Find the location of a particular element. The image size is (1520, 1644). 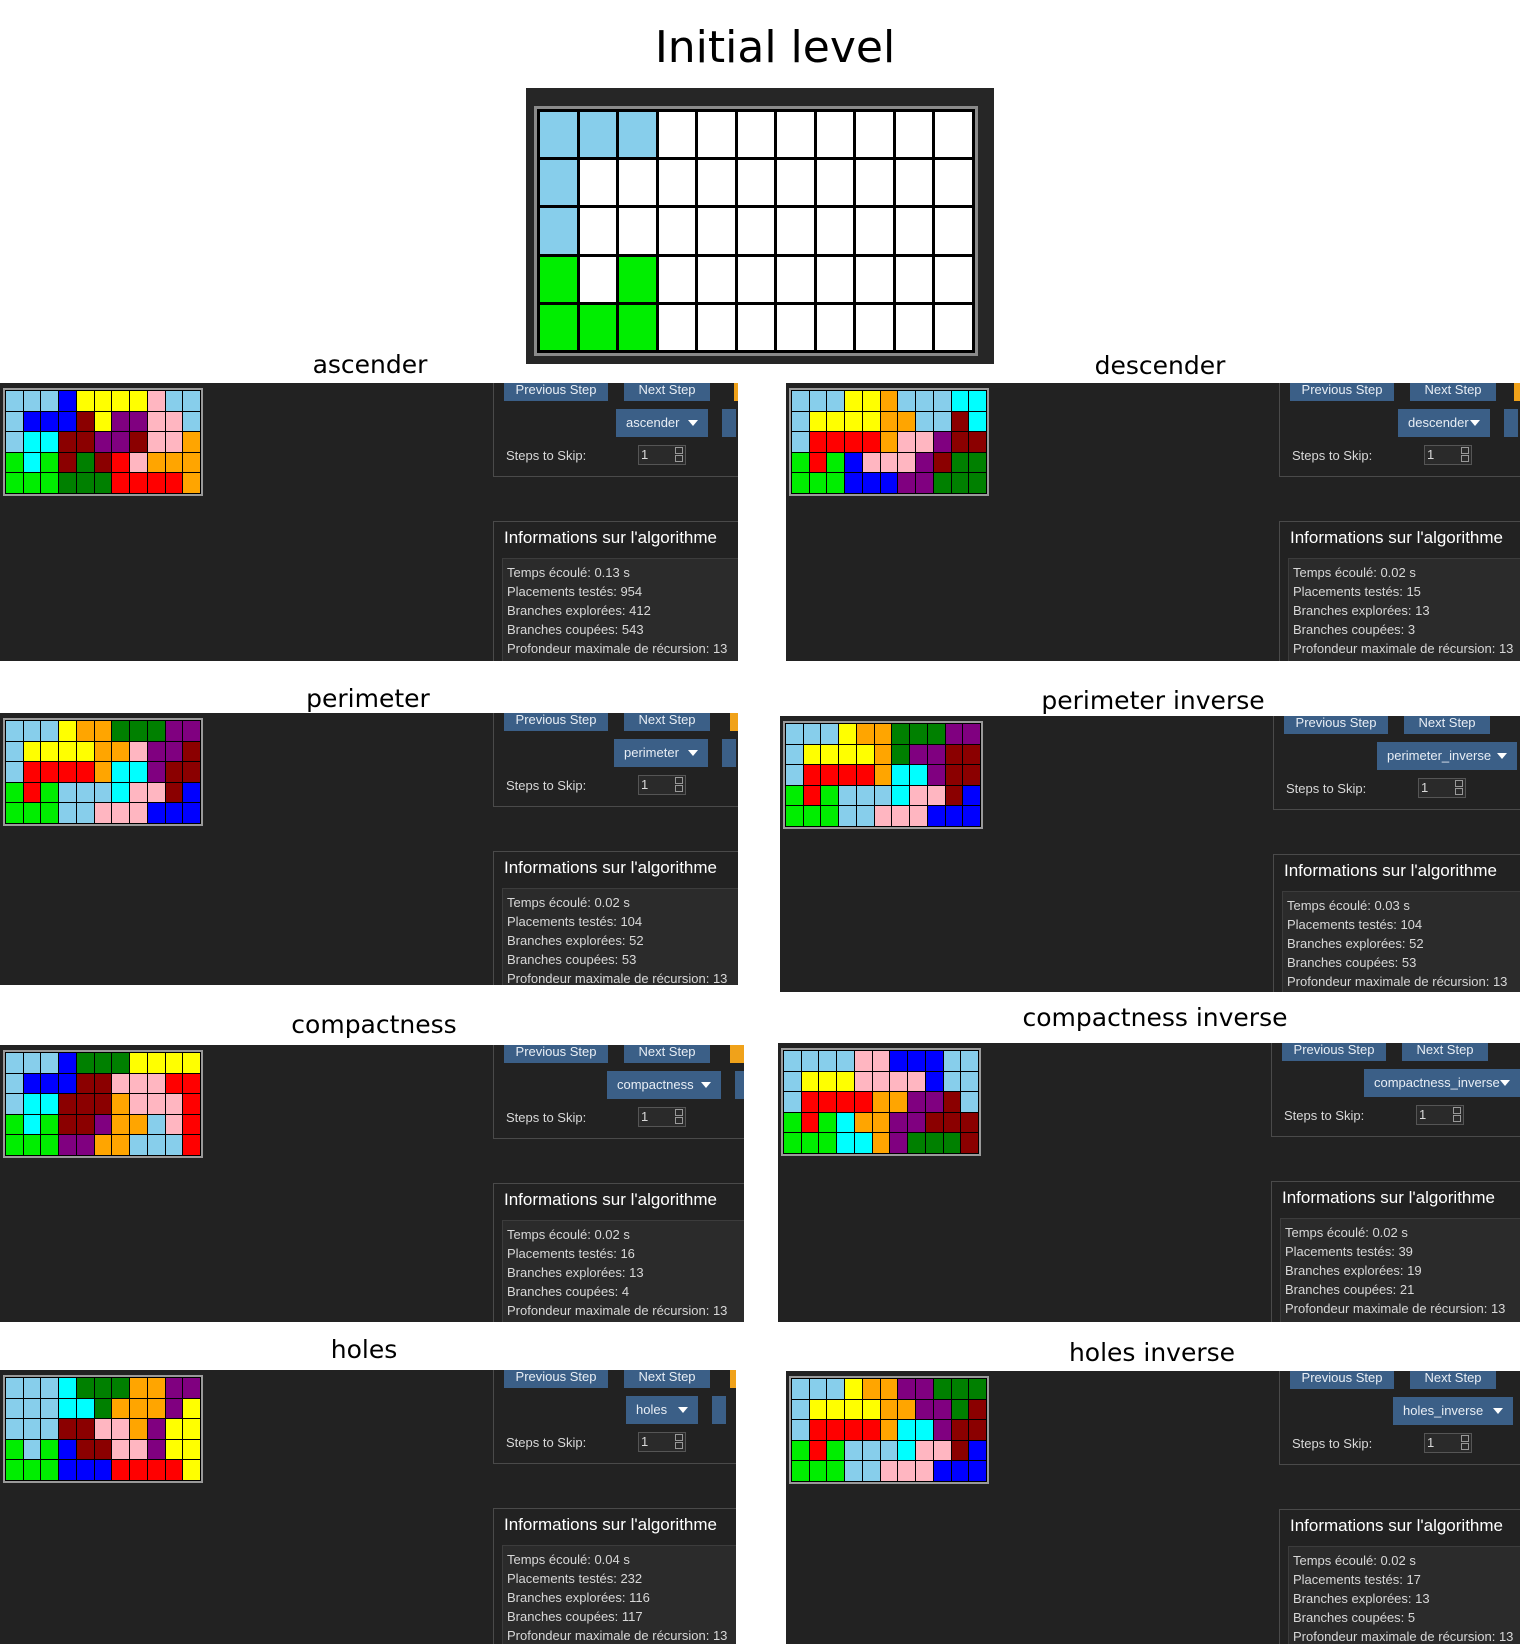

info-depth-label: Profondeur maximale de récursion: is located at coordinates (608, 978).